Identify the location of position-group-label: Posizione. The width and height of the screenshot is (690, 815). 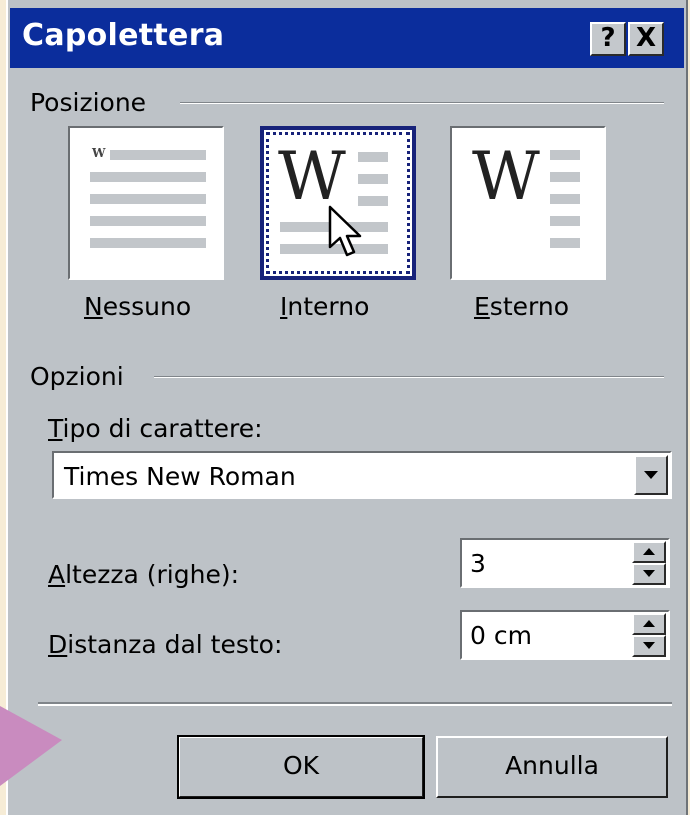
(88, 102).